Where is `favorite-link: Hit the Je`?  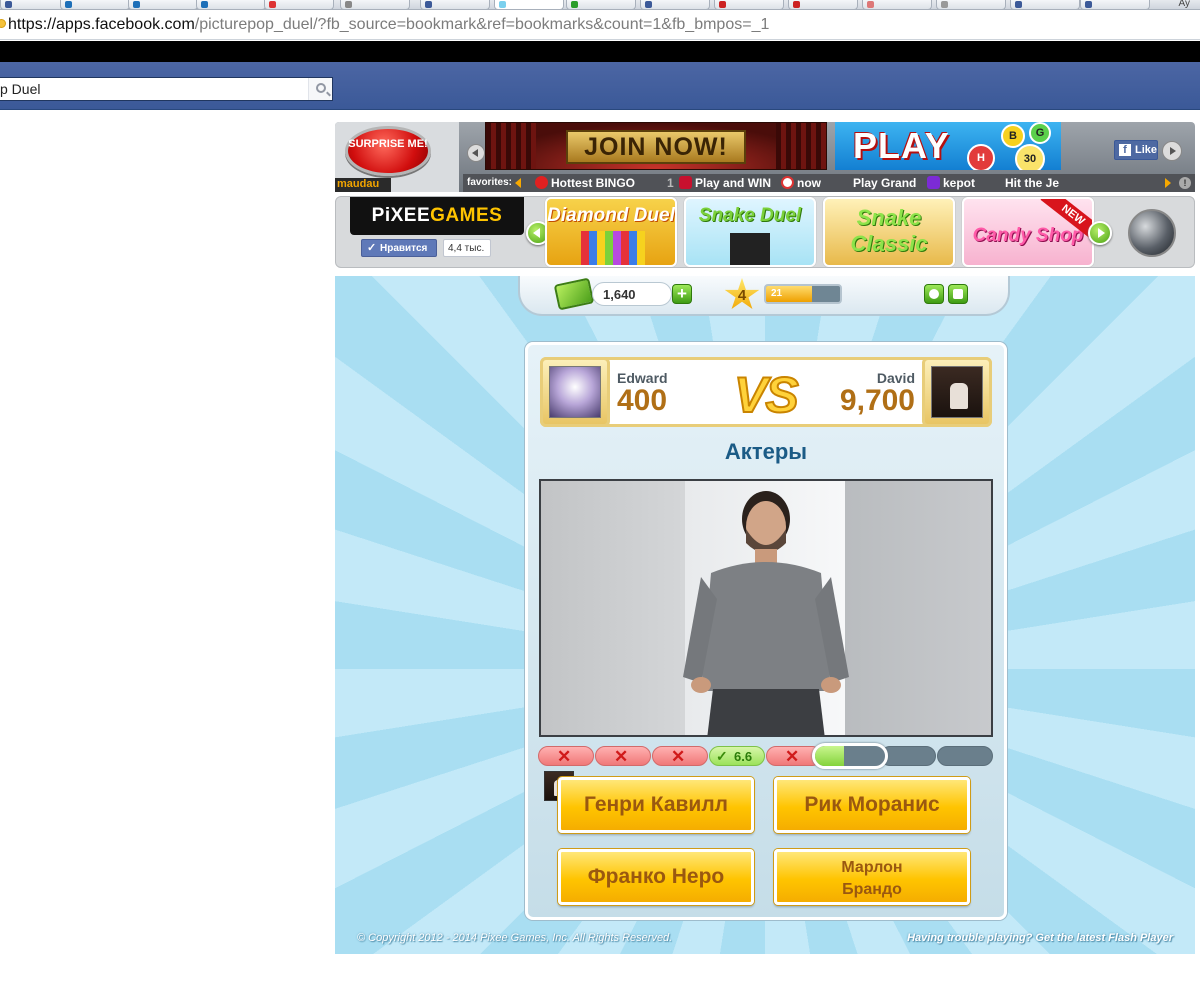 favorite-link: Hit the Je is located at coordinates (1032, 183).